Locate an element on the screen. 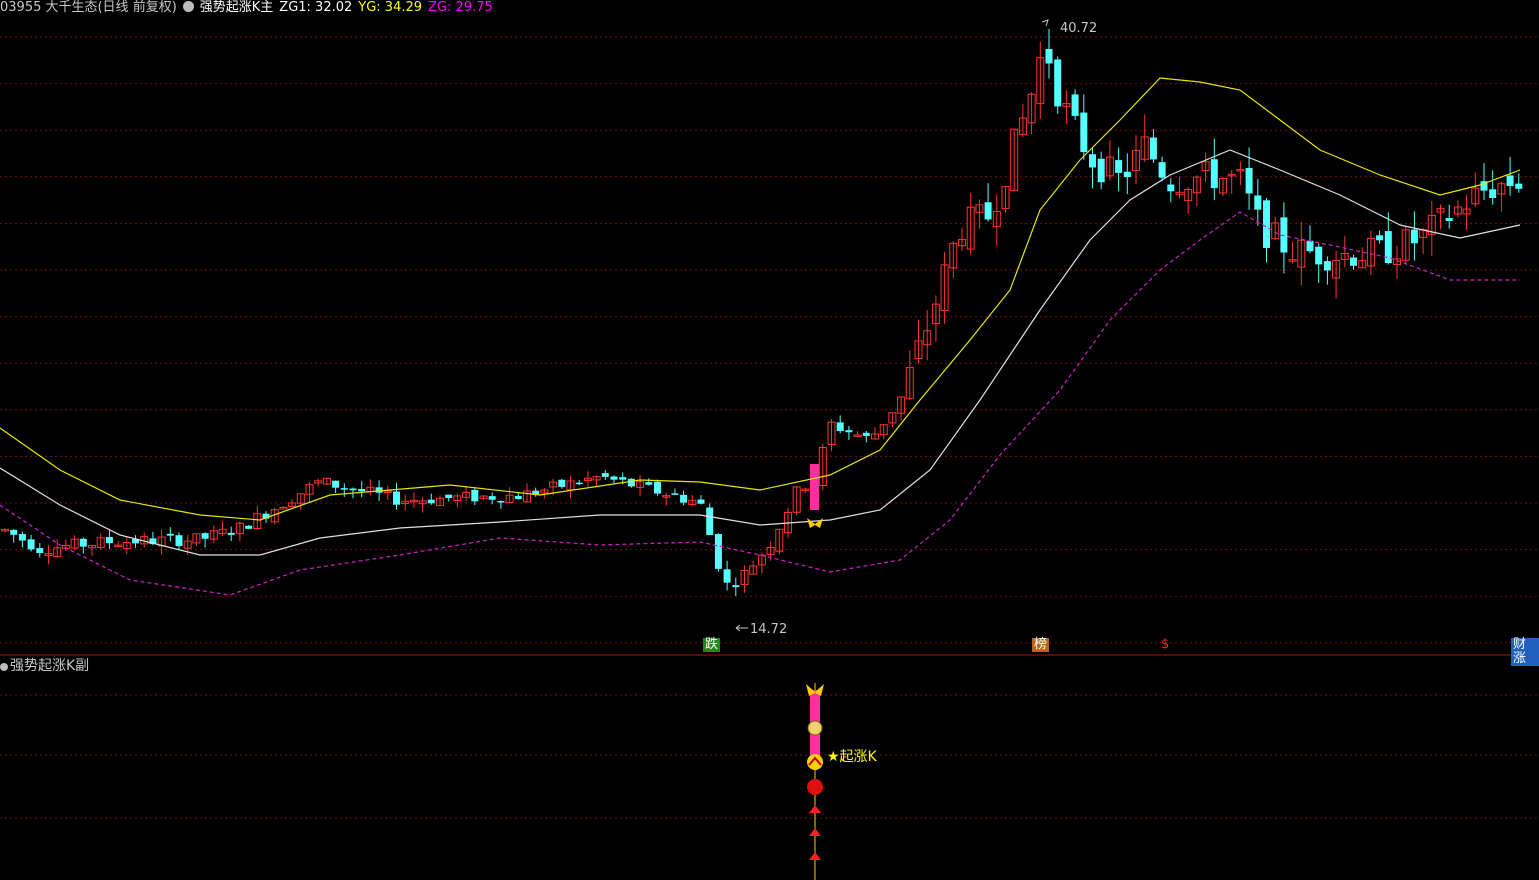  zg1-value: ZG1: 32.02 is located at coordinates (316, 7).